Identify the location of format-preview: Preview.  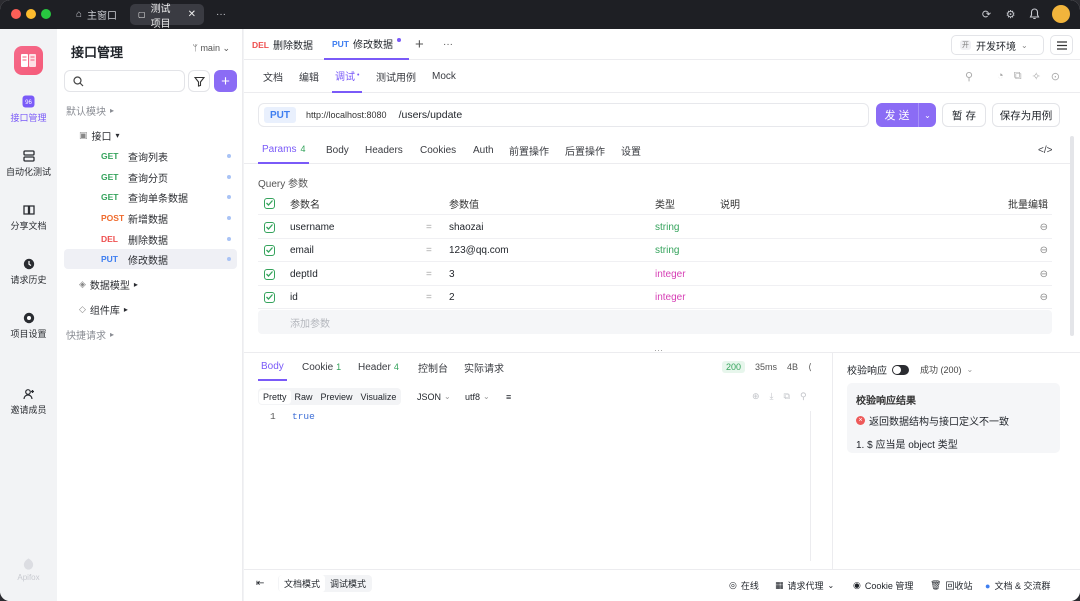
(337, 397).